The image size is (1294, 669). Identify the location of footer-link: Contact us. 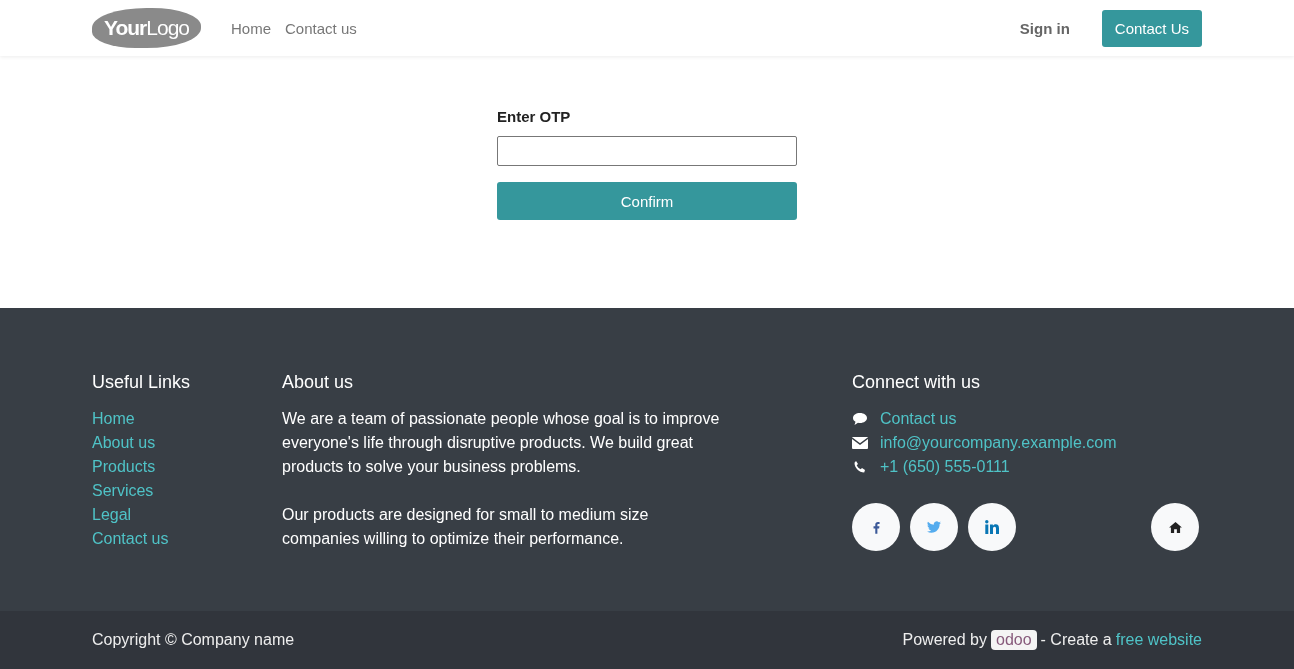
(187, 539).